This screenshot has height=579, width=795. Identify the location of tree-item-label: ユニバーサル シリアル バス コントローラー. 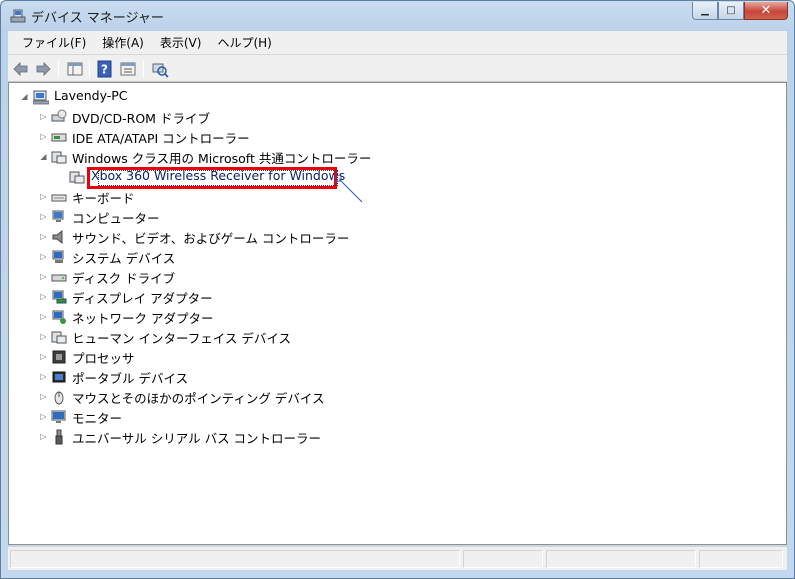
(197, 438).